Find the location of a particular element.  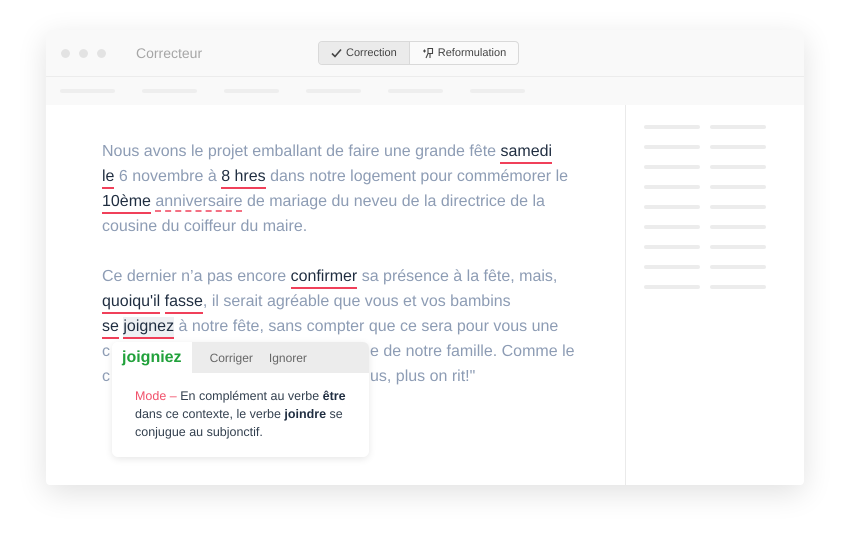

text-run: sa présence à la fête, mais, is located at coordinates (459, 276).